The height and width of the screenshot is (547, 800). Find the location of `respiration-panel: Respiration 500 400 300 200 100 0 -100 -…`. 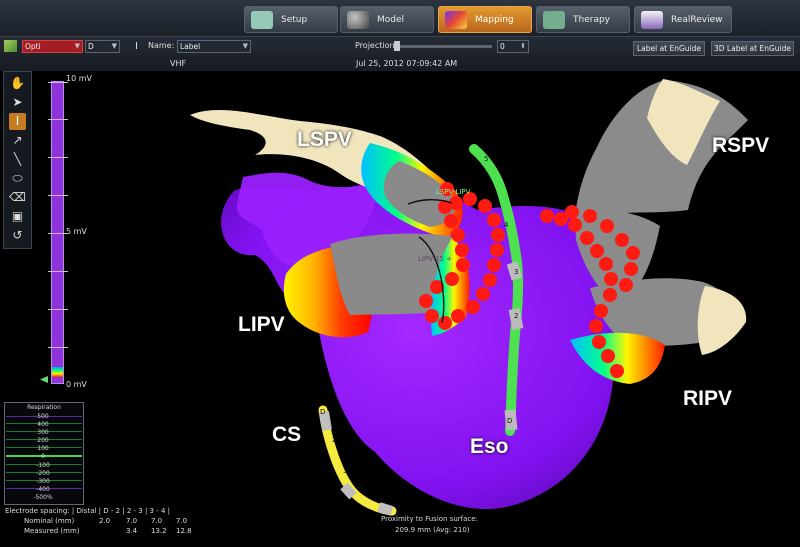

respiration-panel: Respiration 500 400 300 200 100 0 -100 -… is located at coordinates (44, 453).